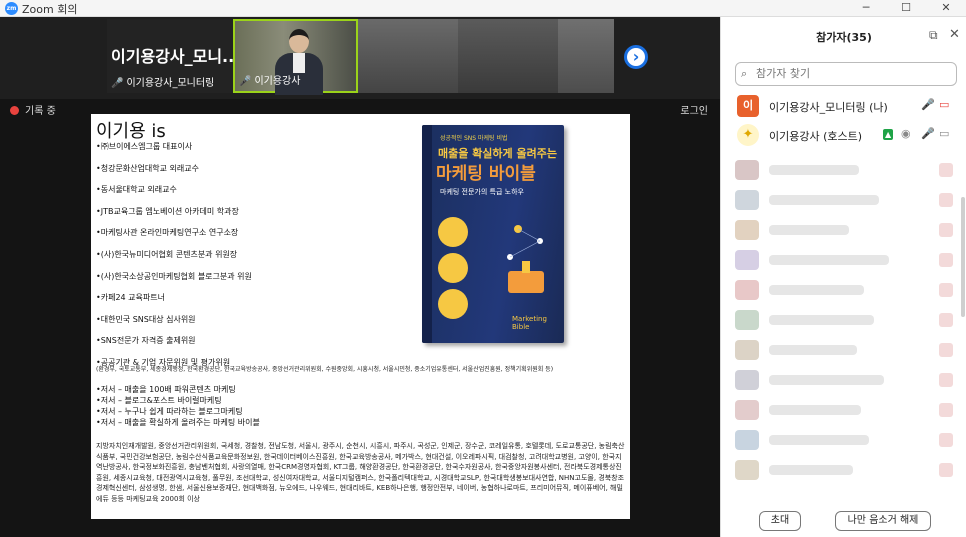 Image resolution: width=966 pixels, height=537 pixels. What do you see at coordinates (146, 319) in the screenshot?
I see `bullet-item: •대한민국 SNS대상 심사위원` at bounding box center [146, 319].